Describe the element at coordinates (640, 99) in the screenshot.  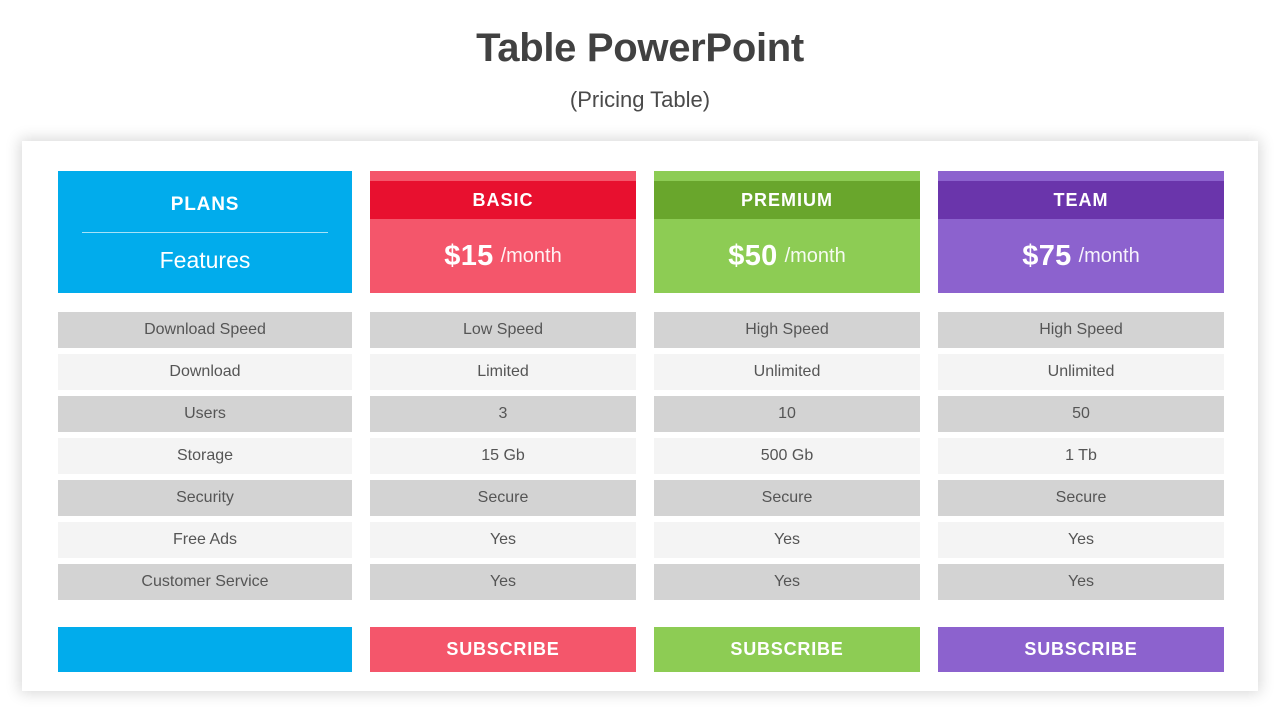
I see `page-subtitle: (Pricing Table)` at that location.